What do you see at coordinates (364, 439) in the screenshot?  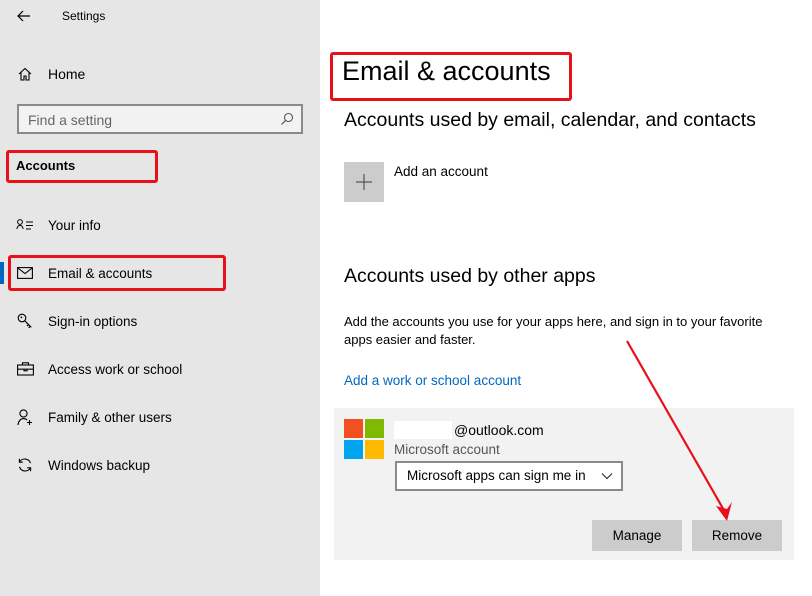 I see `microsoft-logo-icon` at bounding box center [364, 439].